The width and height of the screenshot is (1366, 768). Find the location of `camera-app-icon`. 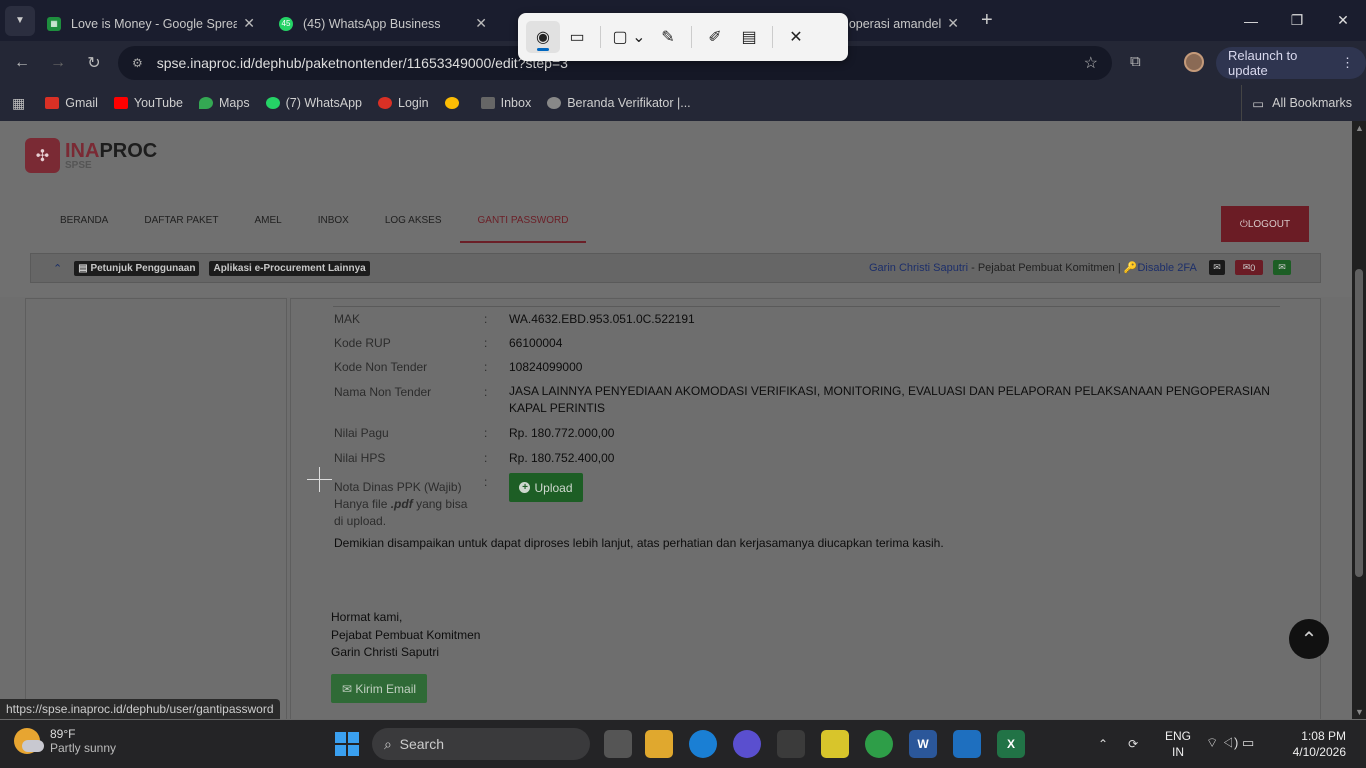

camera-app-icon is located at coordinates (791, 744).